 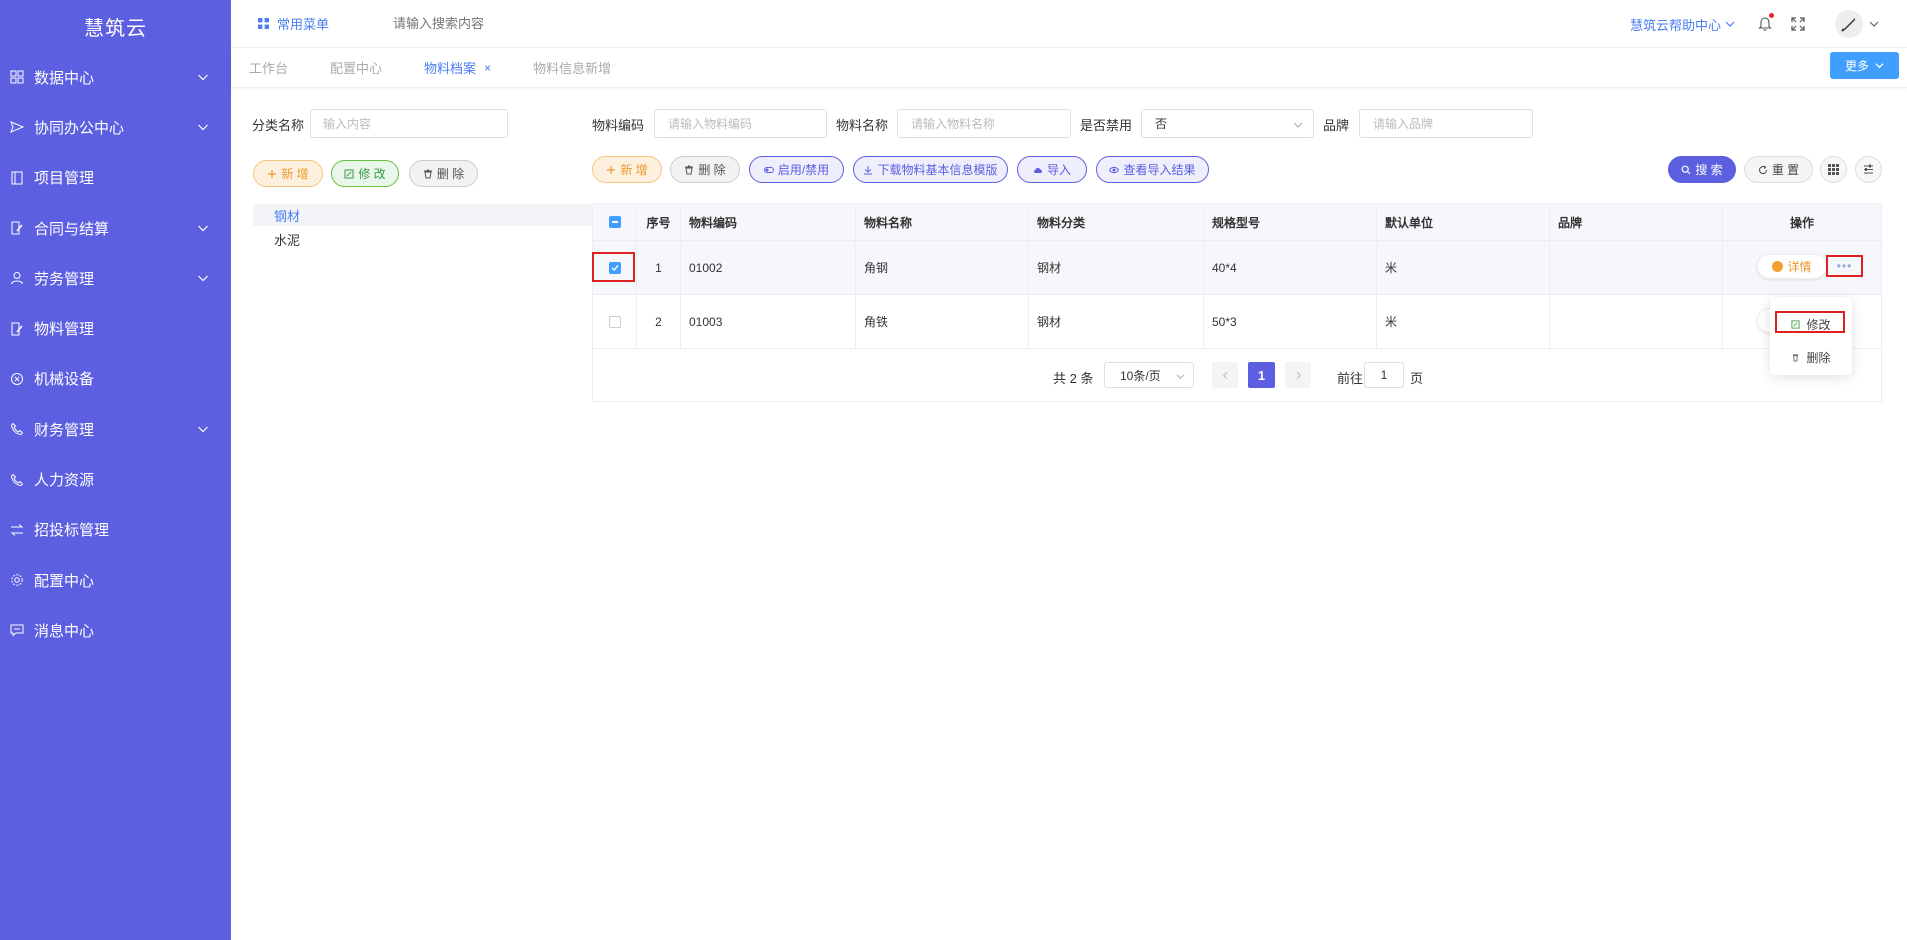 What do you see at coordinates (1052, 169) in the screenshot?
I see `import-button: 导入` at bounding box center [1052, 169].